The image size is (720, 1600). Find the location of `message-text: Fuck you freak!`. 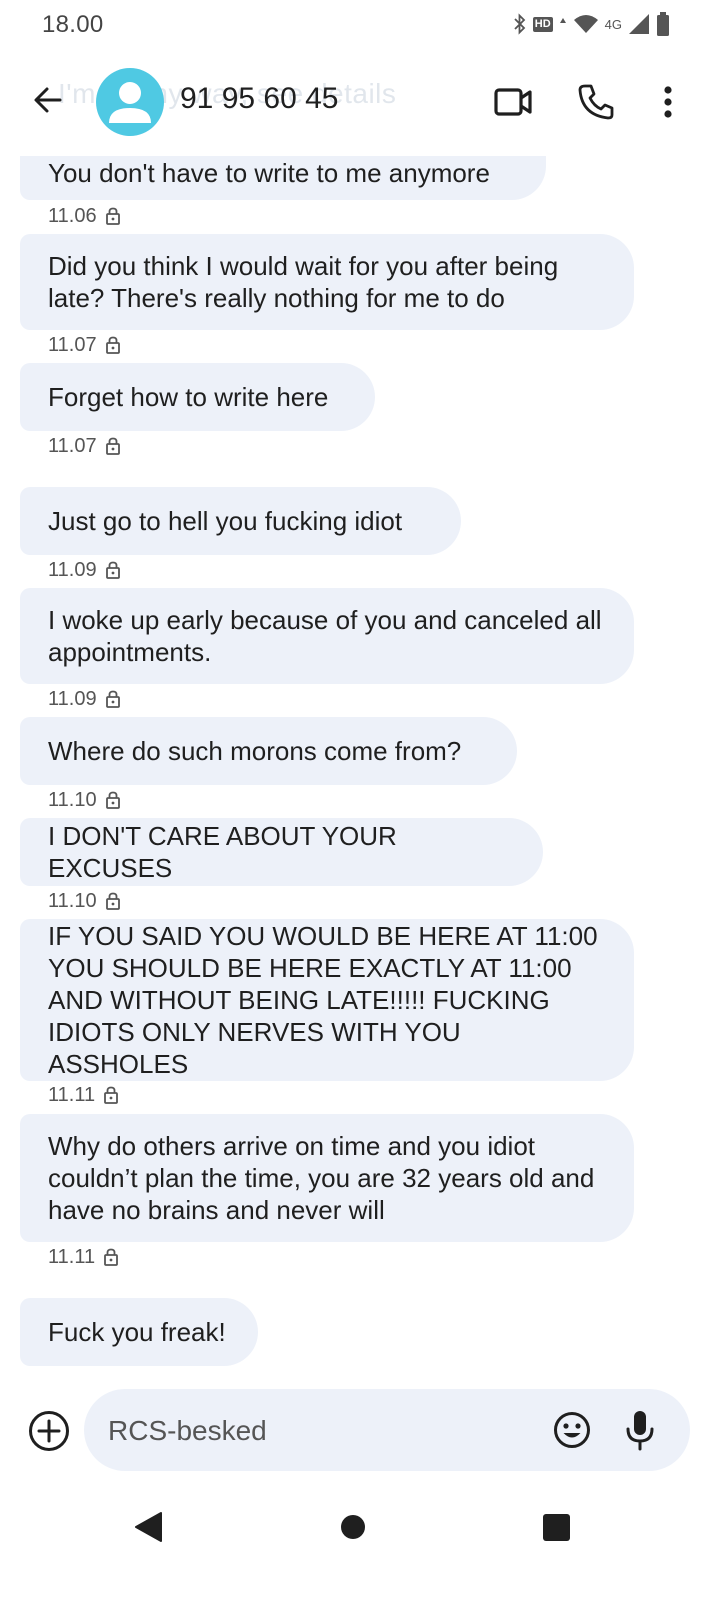

message-text: Fuck you freak! is located at coordinates (137, 1332).